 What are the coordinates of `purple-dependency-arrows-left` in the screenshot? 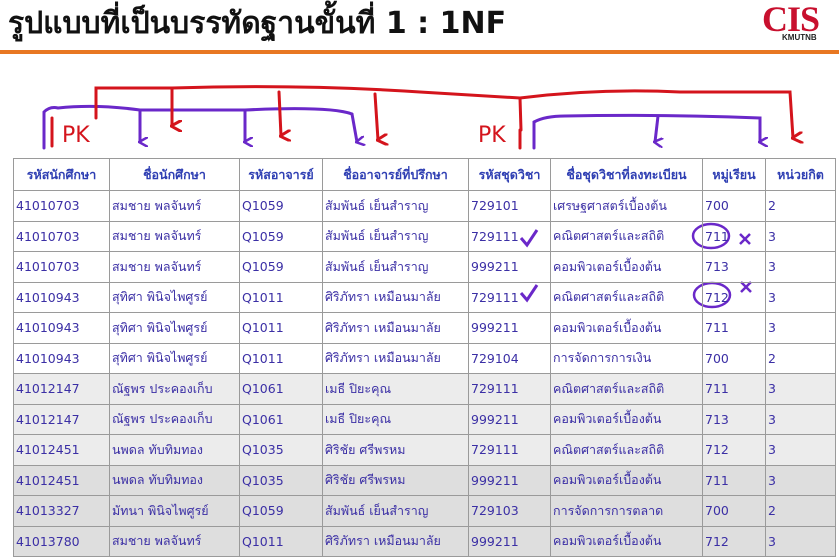 It's located at (199, 127).